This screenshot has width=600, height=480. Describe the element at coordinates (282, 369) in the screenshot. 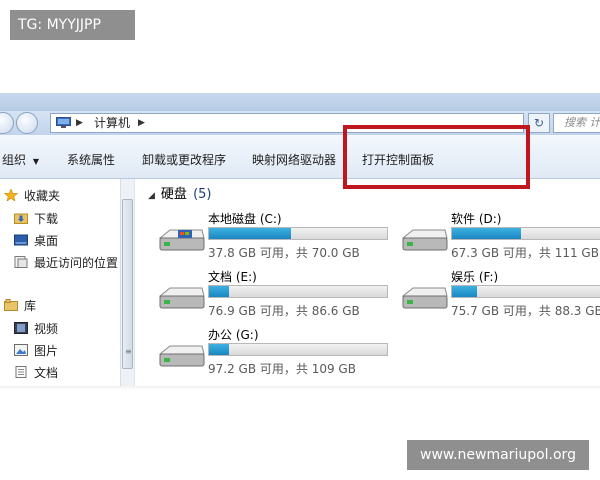

I see `drive-info: 97.2 GB 可用，共 109 GB` at that location.